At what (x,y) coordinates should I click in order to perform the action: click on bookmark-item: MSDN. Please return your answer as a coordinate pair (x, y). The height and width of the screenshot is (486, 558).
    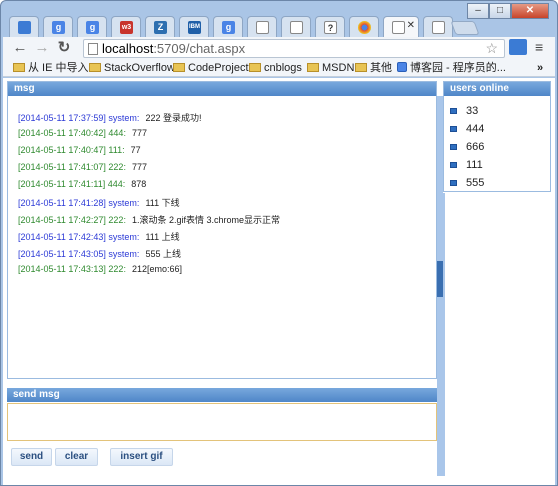
    Looking at the image, I should click on (330, 68).